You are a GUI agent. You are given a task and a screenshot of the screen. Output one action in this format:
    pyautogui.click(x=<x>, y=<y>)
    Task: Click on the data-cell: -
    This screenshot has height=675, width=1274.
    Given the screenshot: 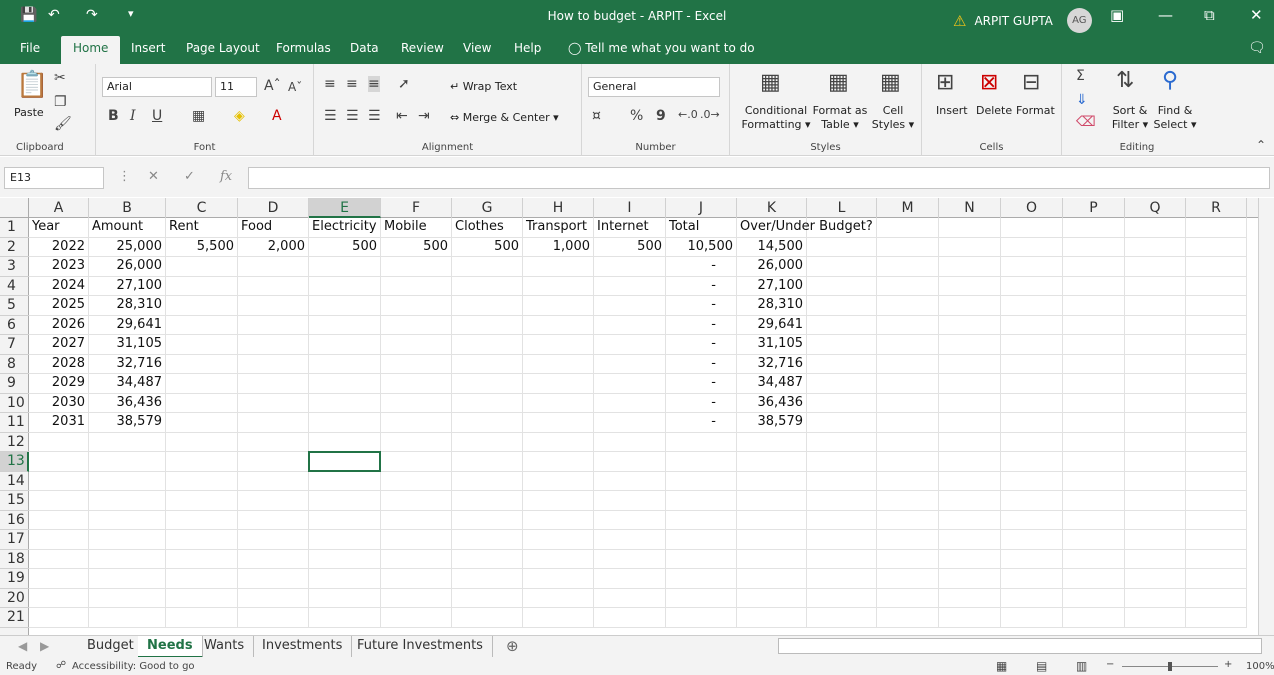 What is the action you would take?
    pyautogui.click(x=701, y=267)
    